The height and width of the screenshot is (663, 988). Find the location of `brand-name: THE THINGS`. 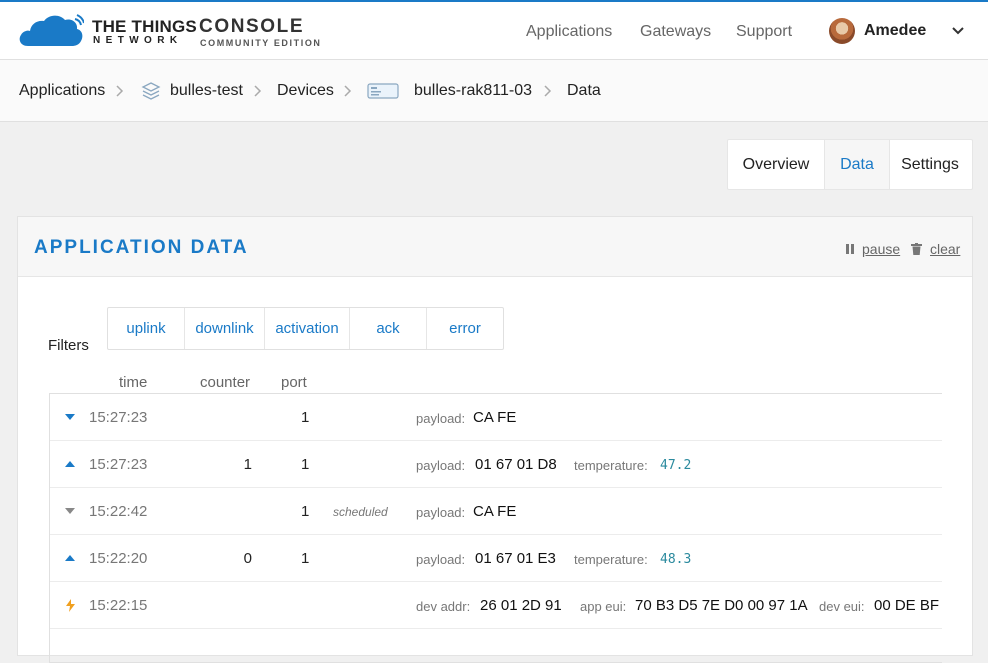

brand-name: THE THINGS is located at coordinates (144, 26).